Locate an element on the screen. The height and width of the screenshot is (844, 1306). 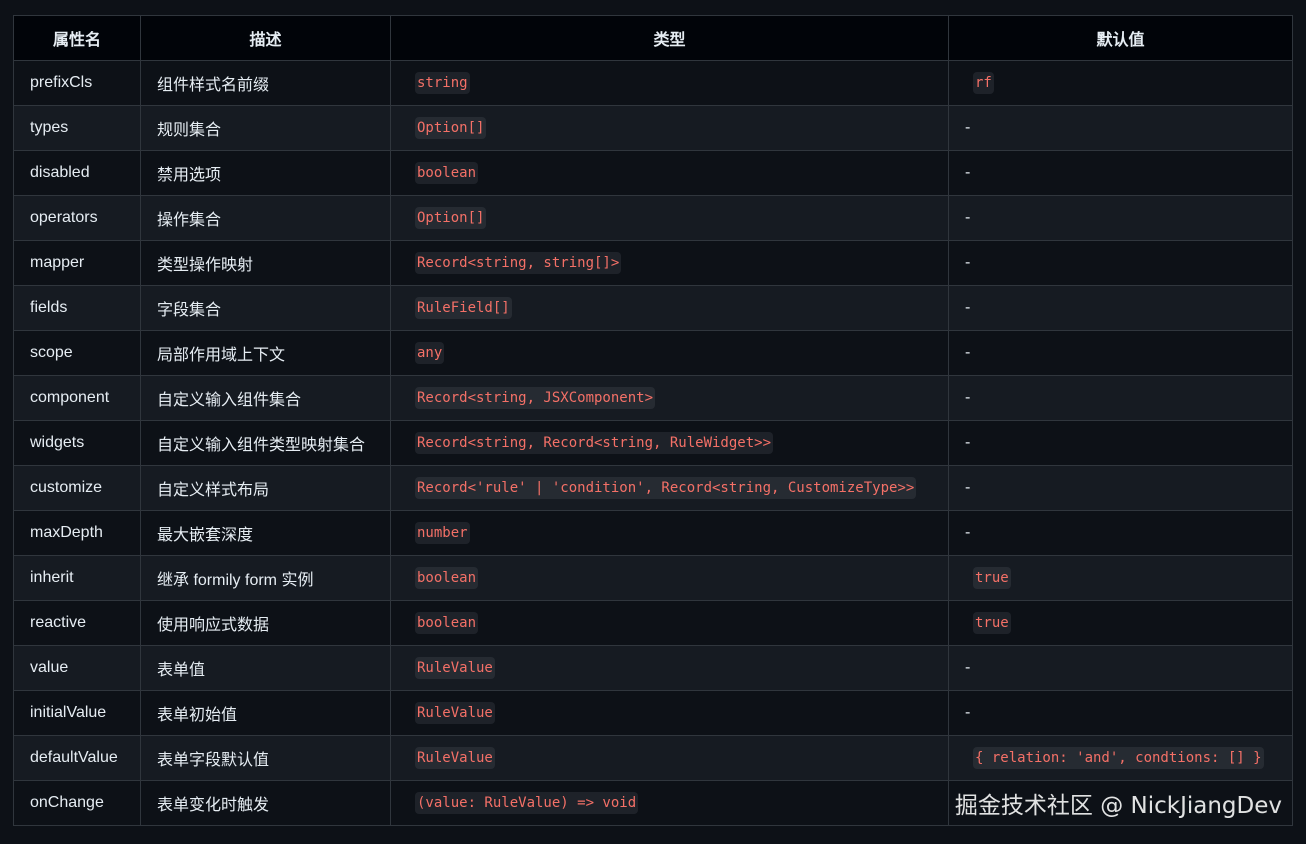
table-row: mapper 类型操作映射 Record<string, string[]> - is located at coordinates (653, 263).